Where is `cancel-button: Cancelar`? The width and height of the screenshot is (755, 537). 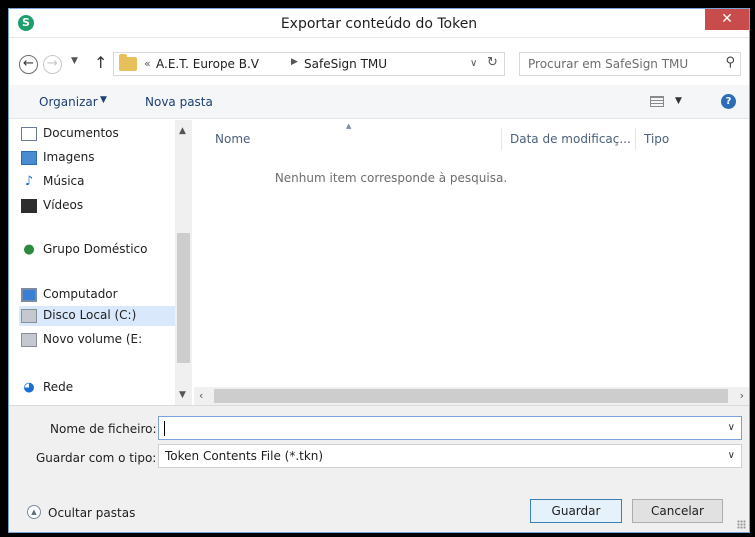 cancel-button: Cancelar is located at coordinates (677, 511).